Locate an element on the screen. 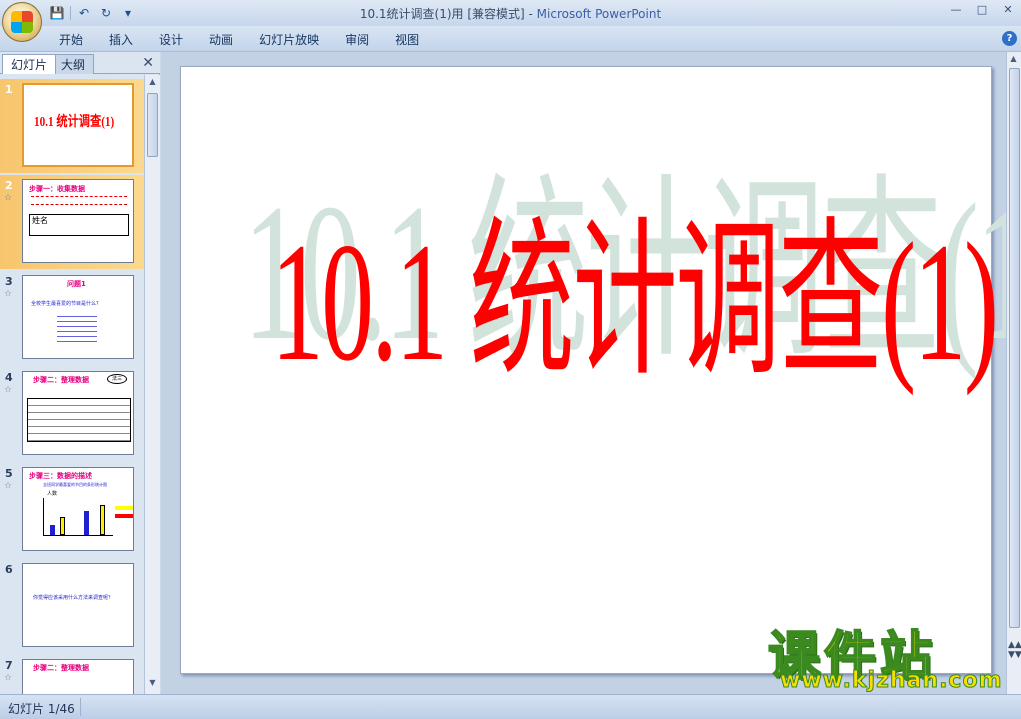 The image size is (1021, 719). slide-thumbnail-2: 2 ☆ 步骤一：收集数据 姓名 is located at coordinates (72, 222).